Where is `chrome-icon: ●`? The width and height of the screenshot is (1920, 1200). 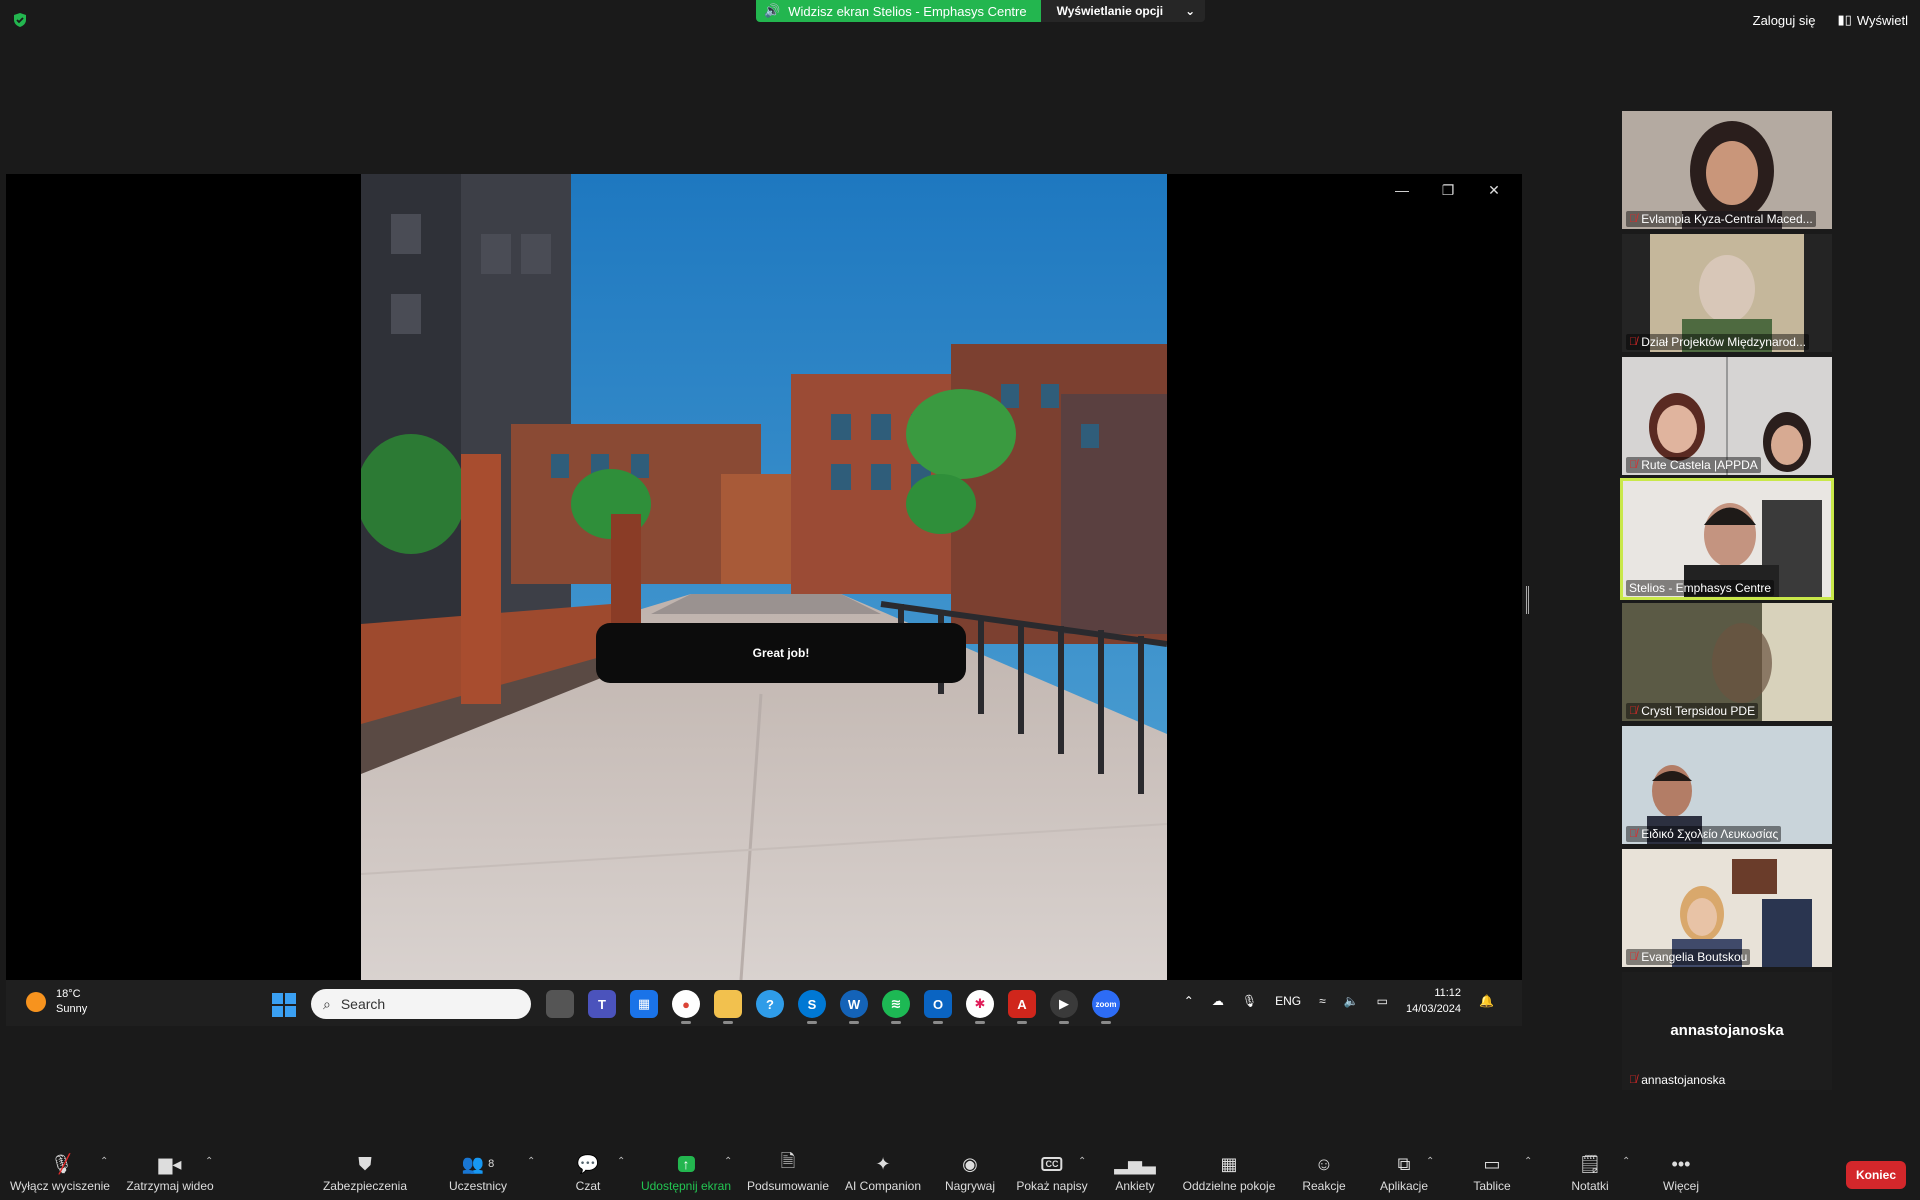 chrome-icon: ● is located at coordinates (686, 1007).